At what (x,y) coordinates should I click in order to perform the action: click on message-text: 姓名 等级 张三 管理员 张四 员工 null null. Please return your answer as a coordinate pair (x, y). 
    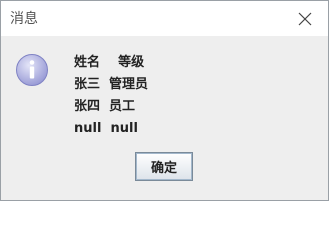
    Looking at the image, I should click on (111, 96).